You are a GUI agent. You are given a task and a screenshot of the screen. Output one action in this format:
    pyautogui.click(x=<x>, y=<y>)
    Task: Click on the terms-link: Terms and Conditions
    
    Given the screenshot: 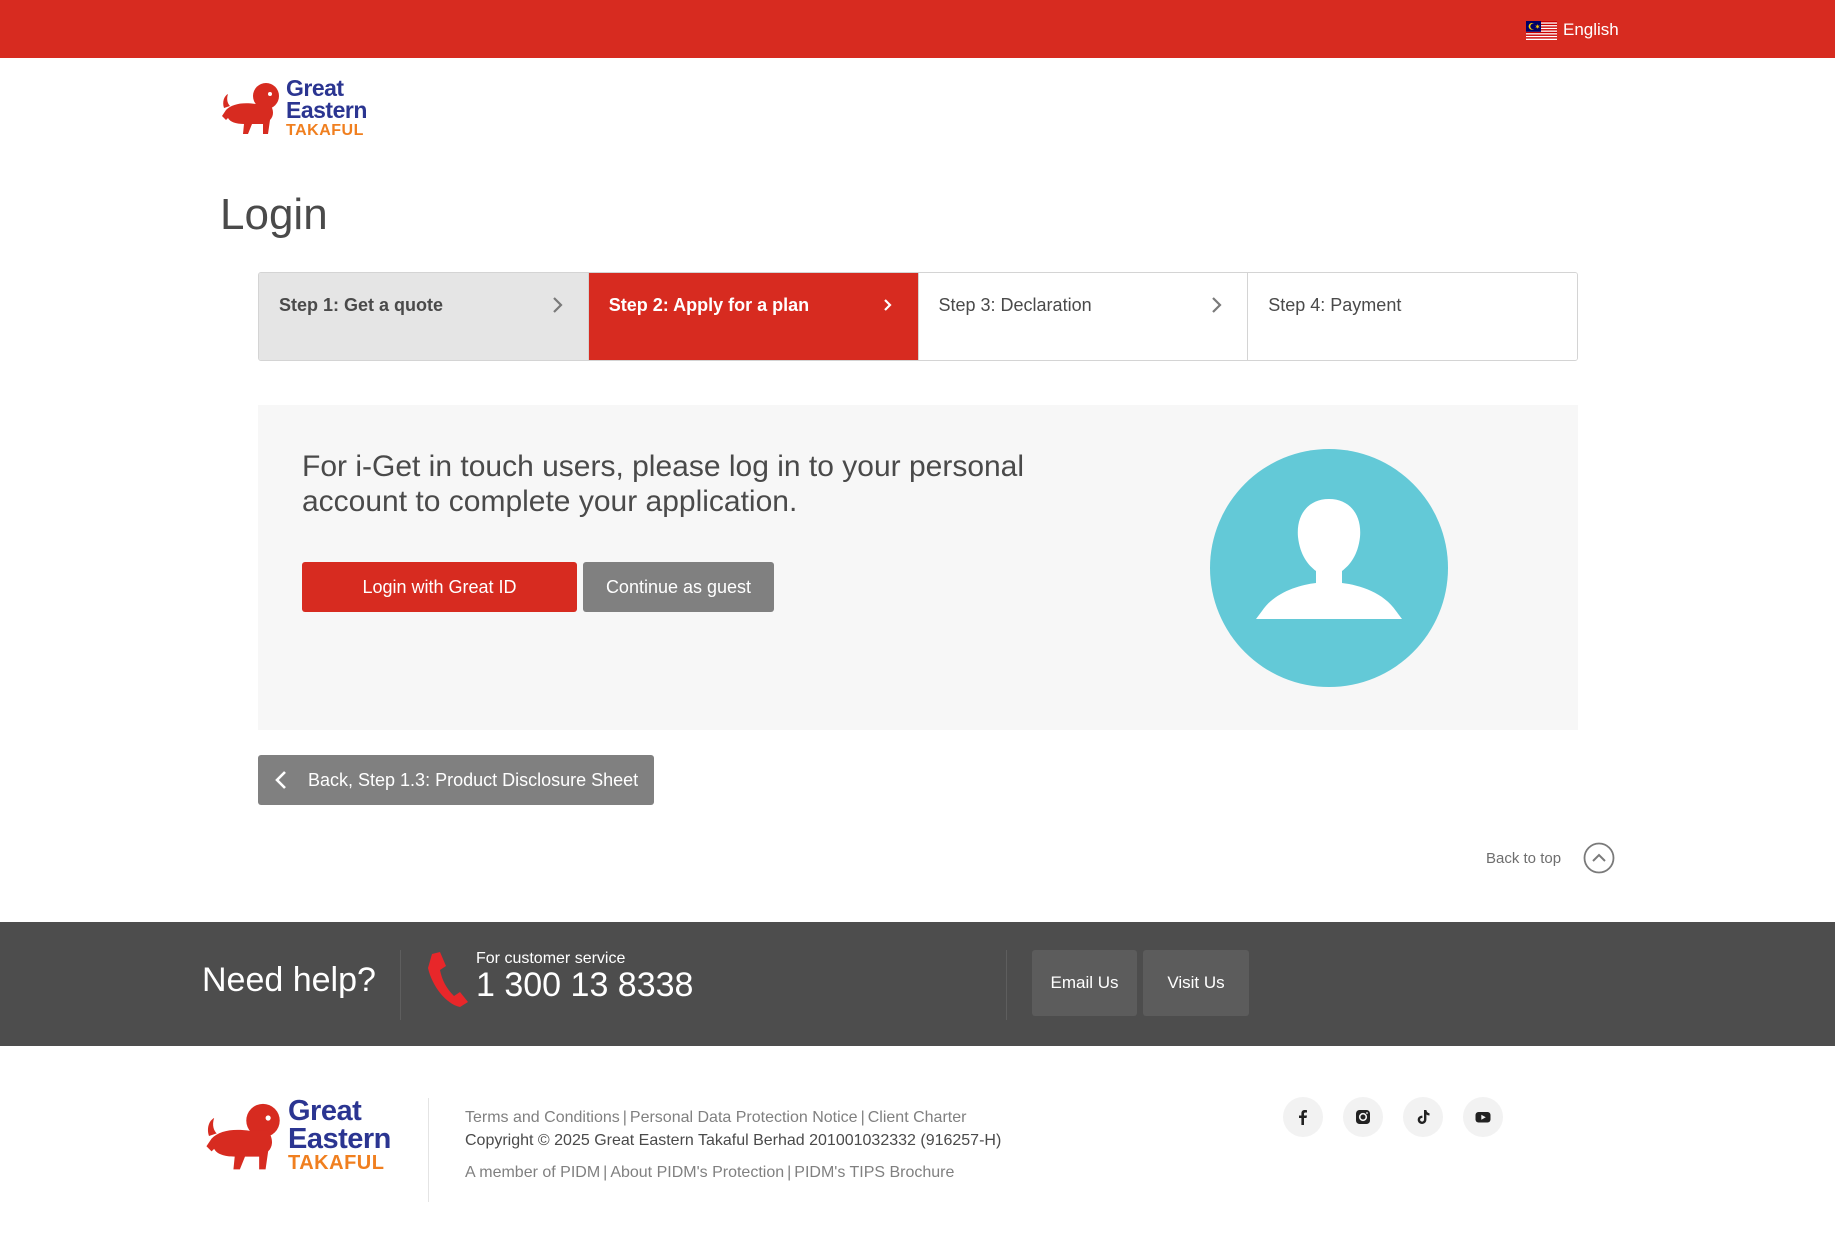 What is the action you would take?
    pyautogui.click(x=542, y=1117)
    